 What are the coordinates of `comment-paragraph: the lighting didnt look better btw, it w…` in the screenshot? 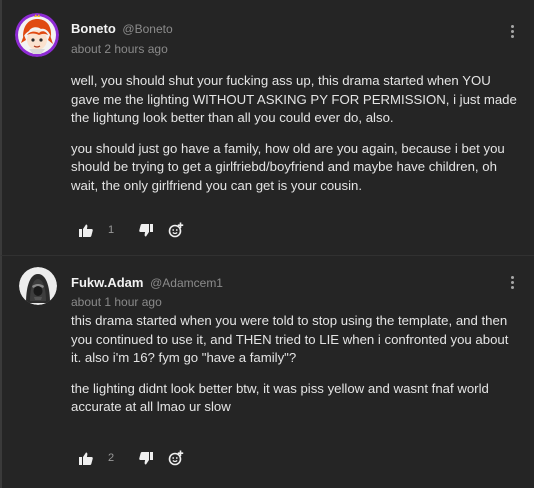 It's located at (280, 397).